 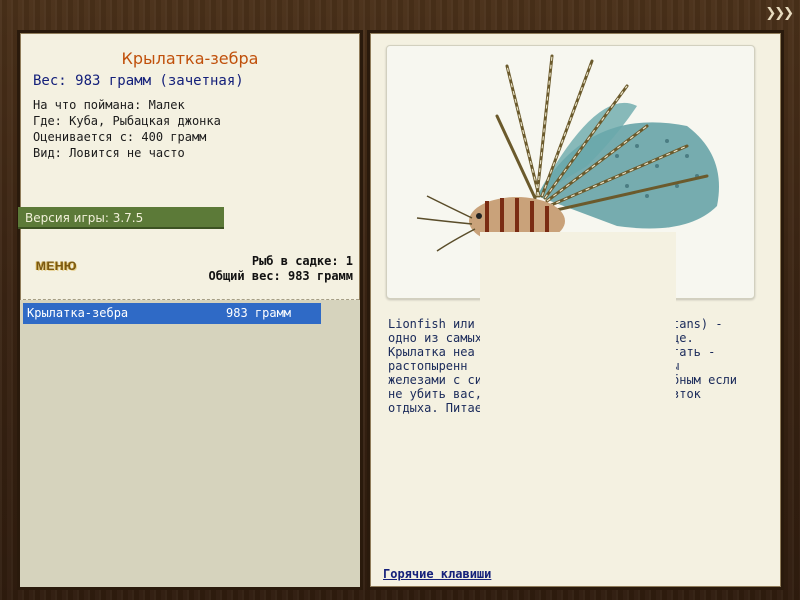 I want to click on description-line-right: бным если, so click(x=705, y=380).